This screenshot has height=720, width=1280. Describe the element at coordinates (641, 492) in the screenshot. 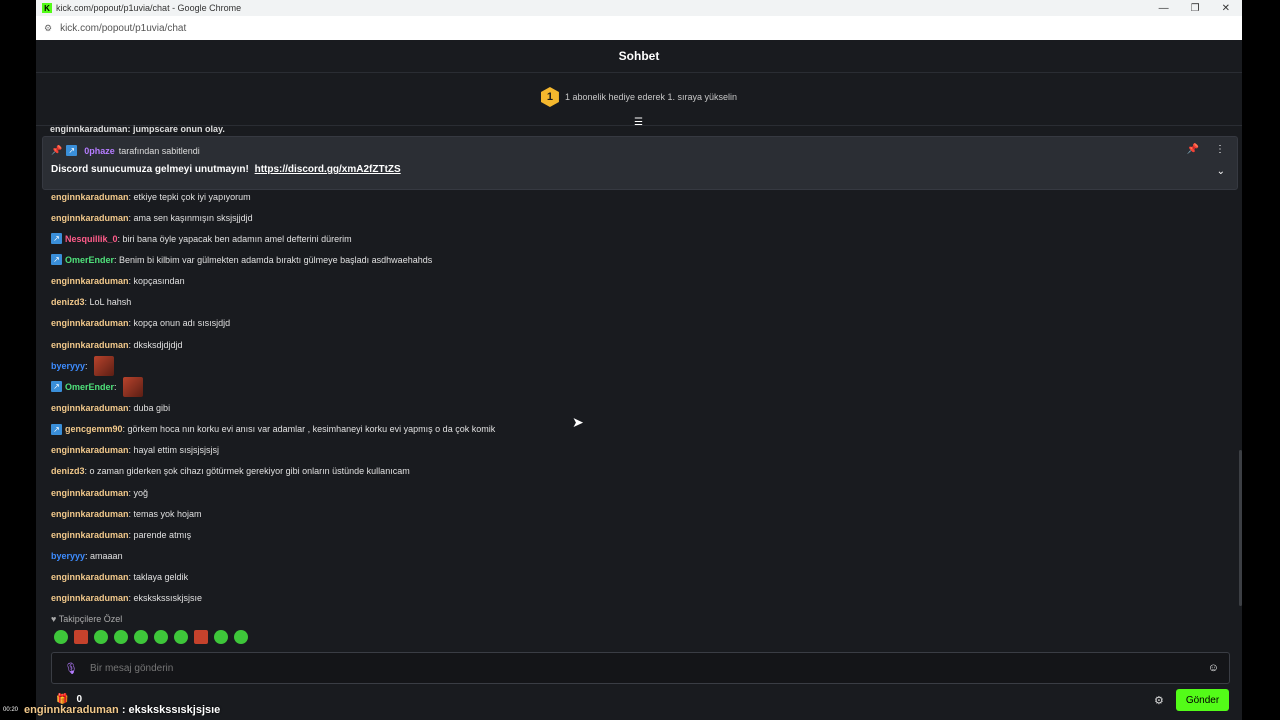

I see `chat-message: enginnkaraduman: yoğ` at that location.